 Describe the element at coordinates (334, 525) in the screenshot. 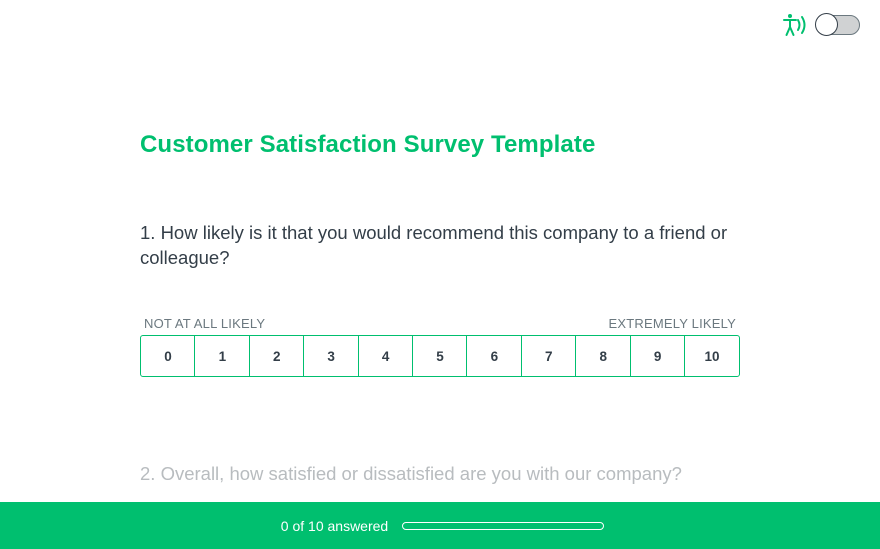

I see `progress-text: 0 of 10 answered` at that location.